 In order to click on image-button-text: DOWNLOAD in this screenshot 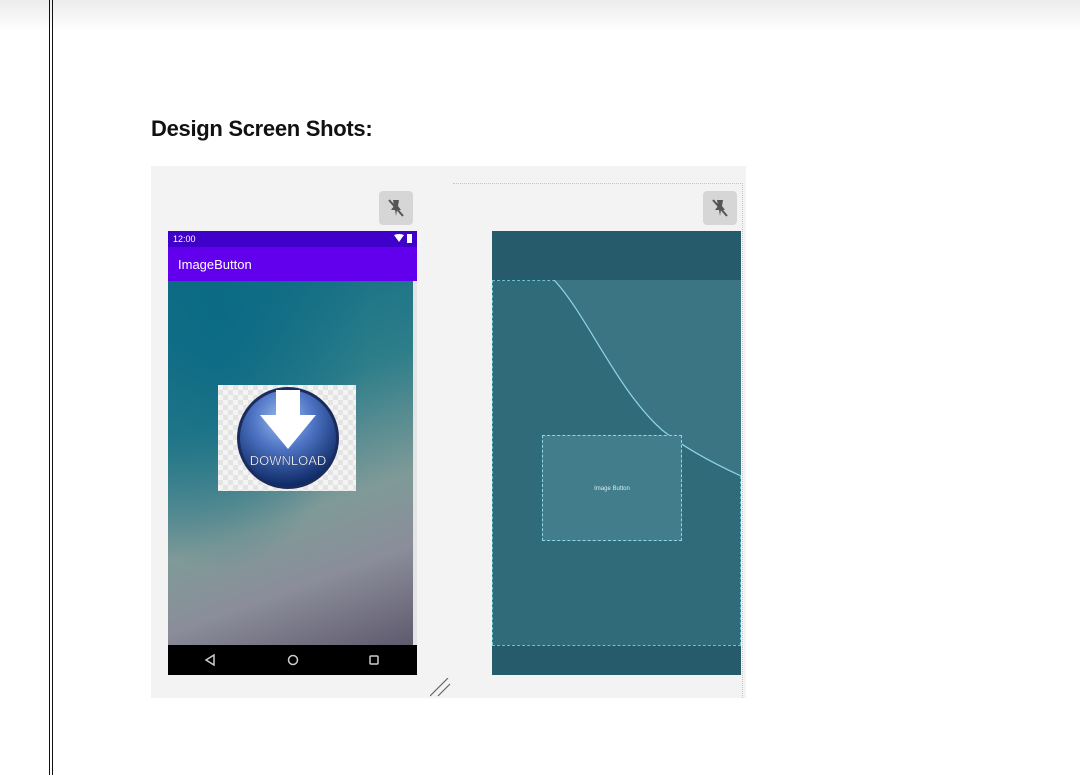, I will do `click(288, 460)`.